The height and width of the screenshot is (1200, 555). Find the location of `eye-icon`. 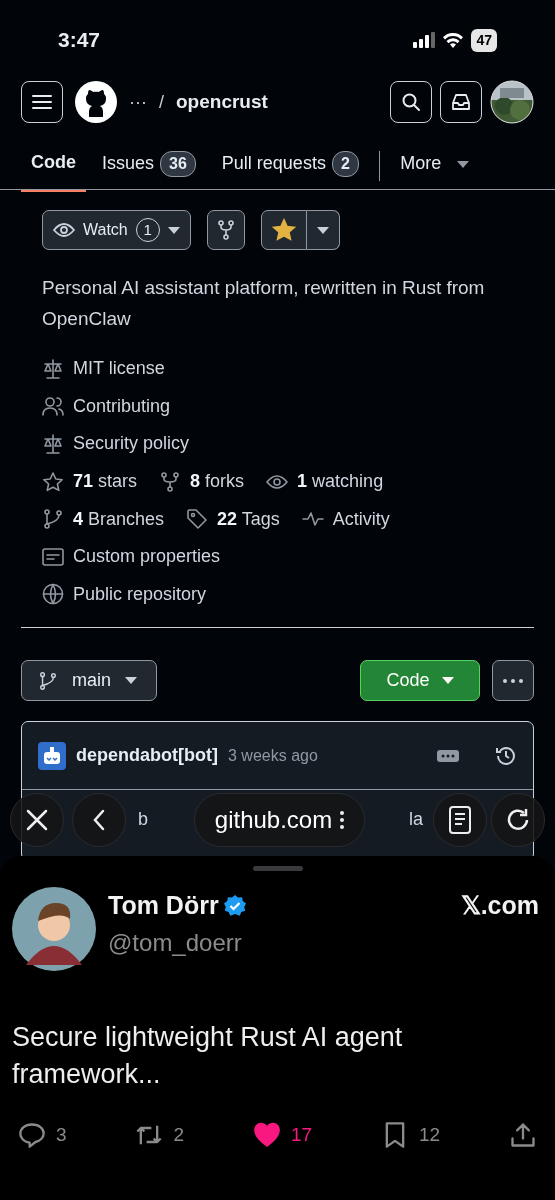

eye-icon is located at coordinates (64, 230).